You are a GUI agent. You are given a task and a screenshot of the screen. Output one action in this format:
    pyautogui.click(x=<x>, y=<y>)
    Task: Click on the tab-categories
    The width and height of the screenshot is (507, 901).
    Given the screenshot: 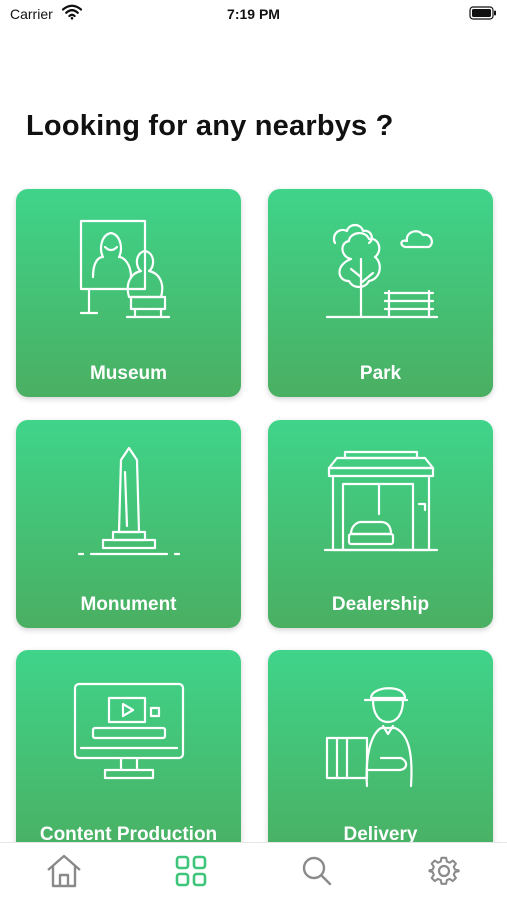 What is the action you would take?
    pyautogui.click(x=191, y=873)
    